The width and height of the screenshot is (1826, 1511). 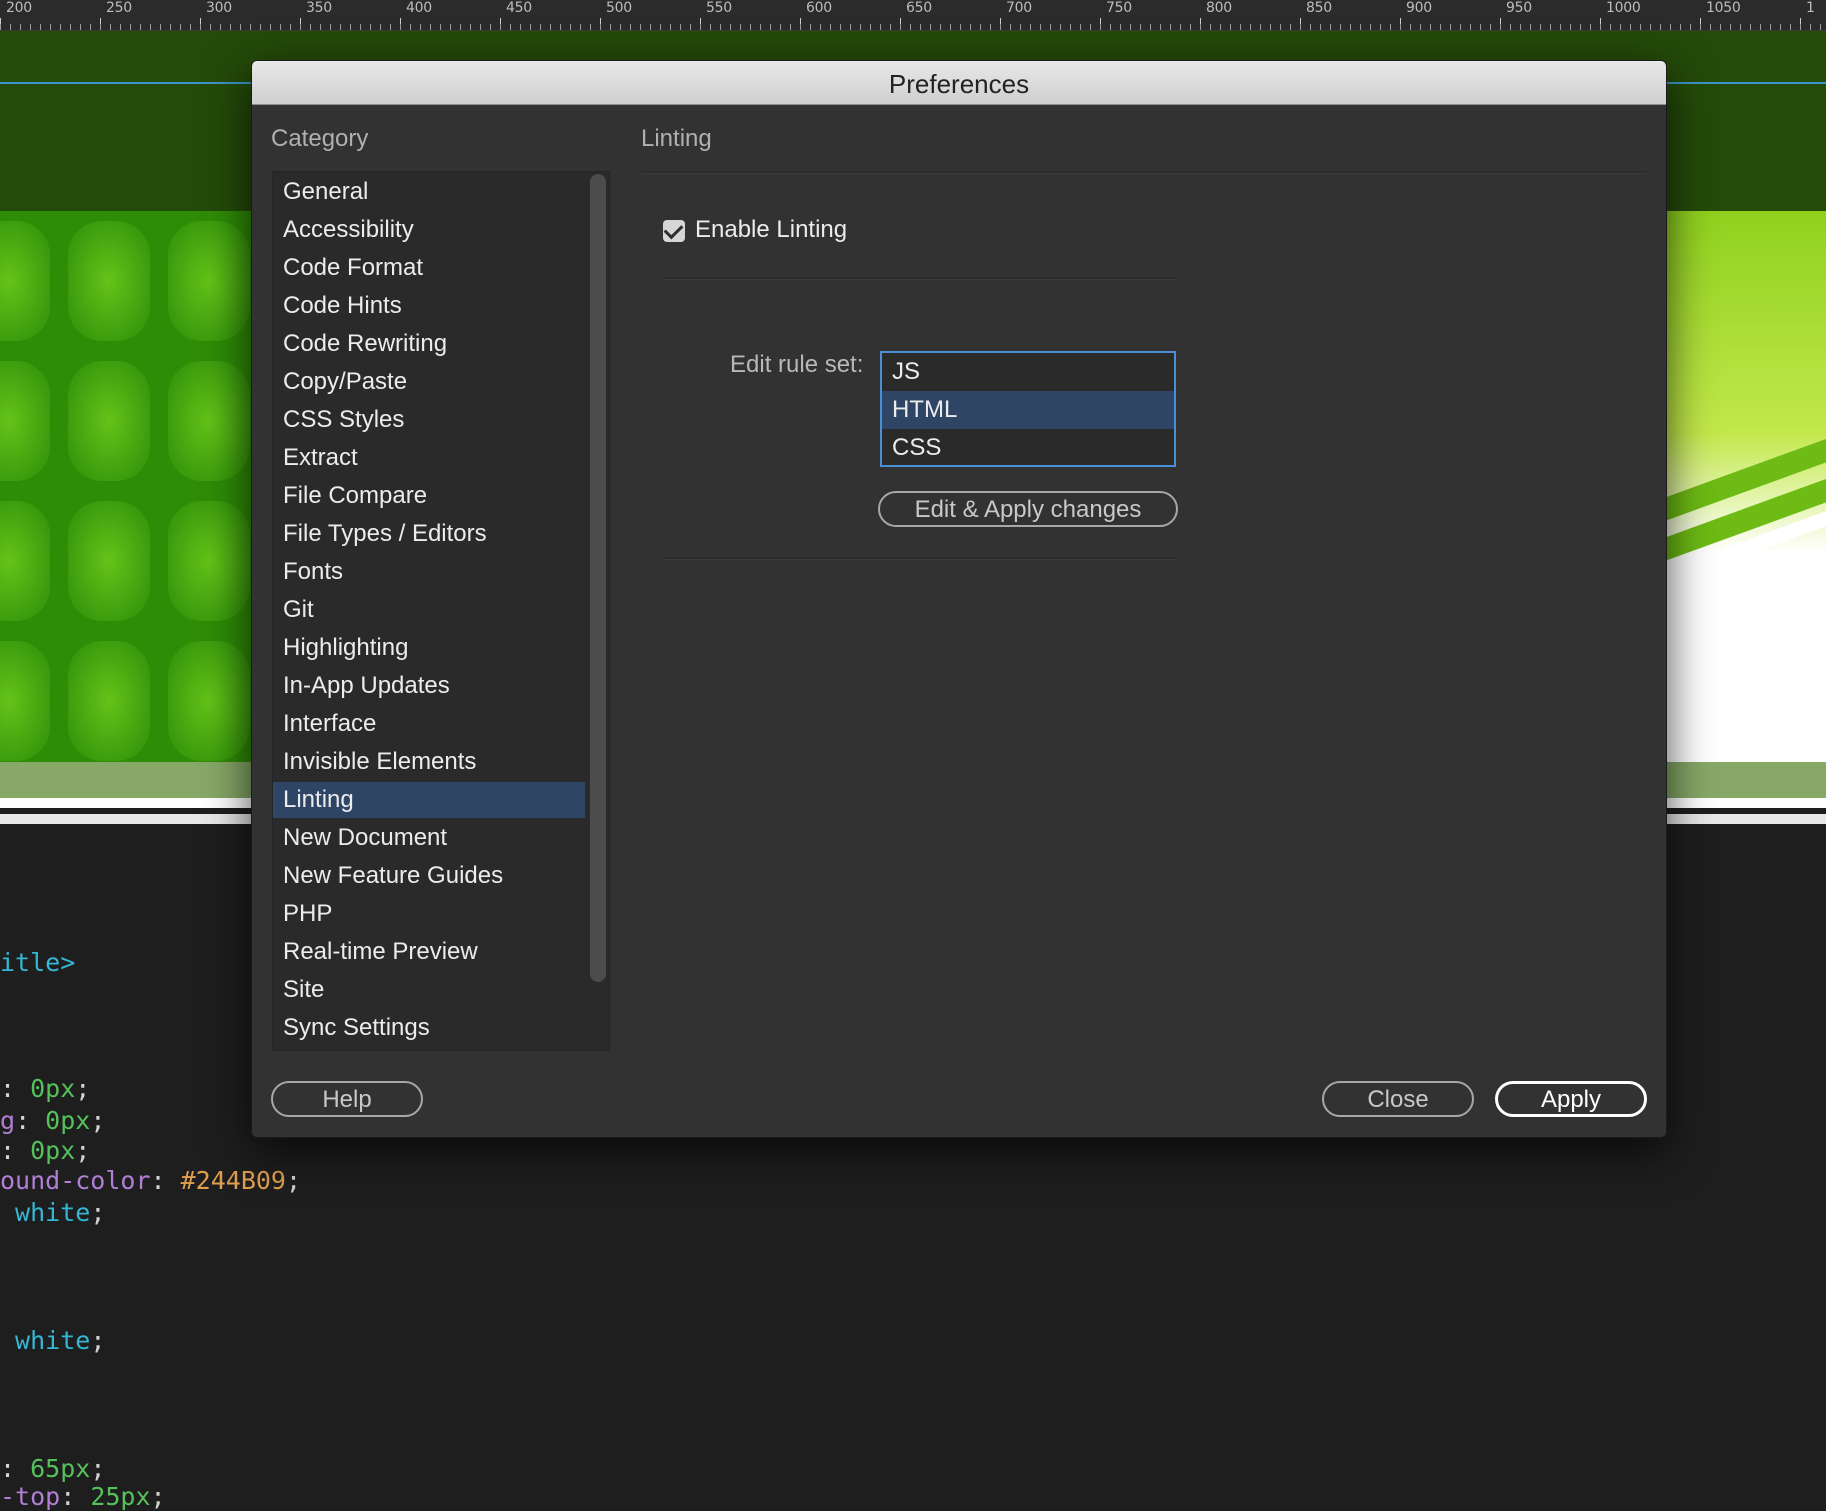 What do you see at coordinates (429, 914) in the screenshot?
I see `category-item-php: PHP` at bounding box center [429, 914].